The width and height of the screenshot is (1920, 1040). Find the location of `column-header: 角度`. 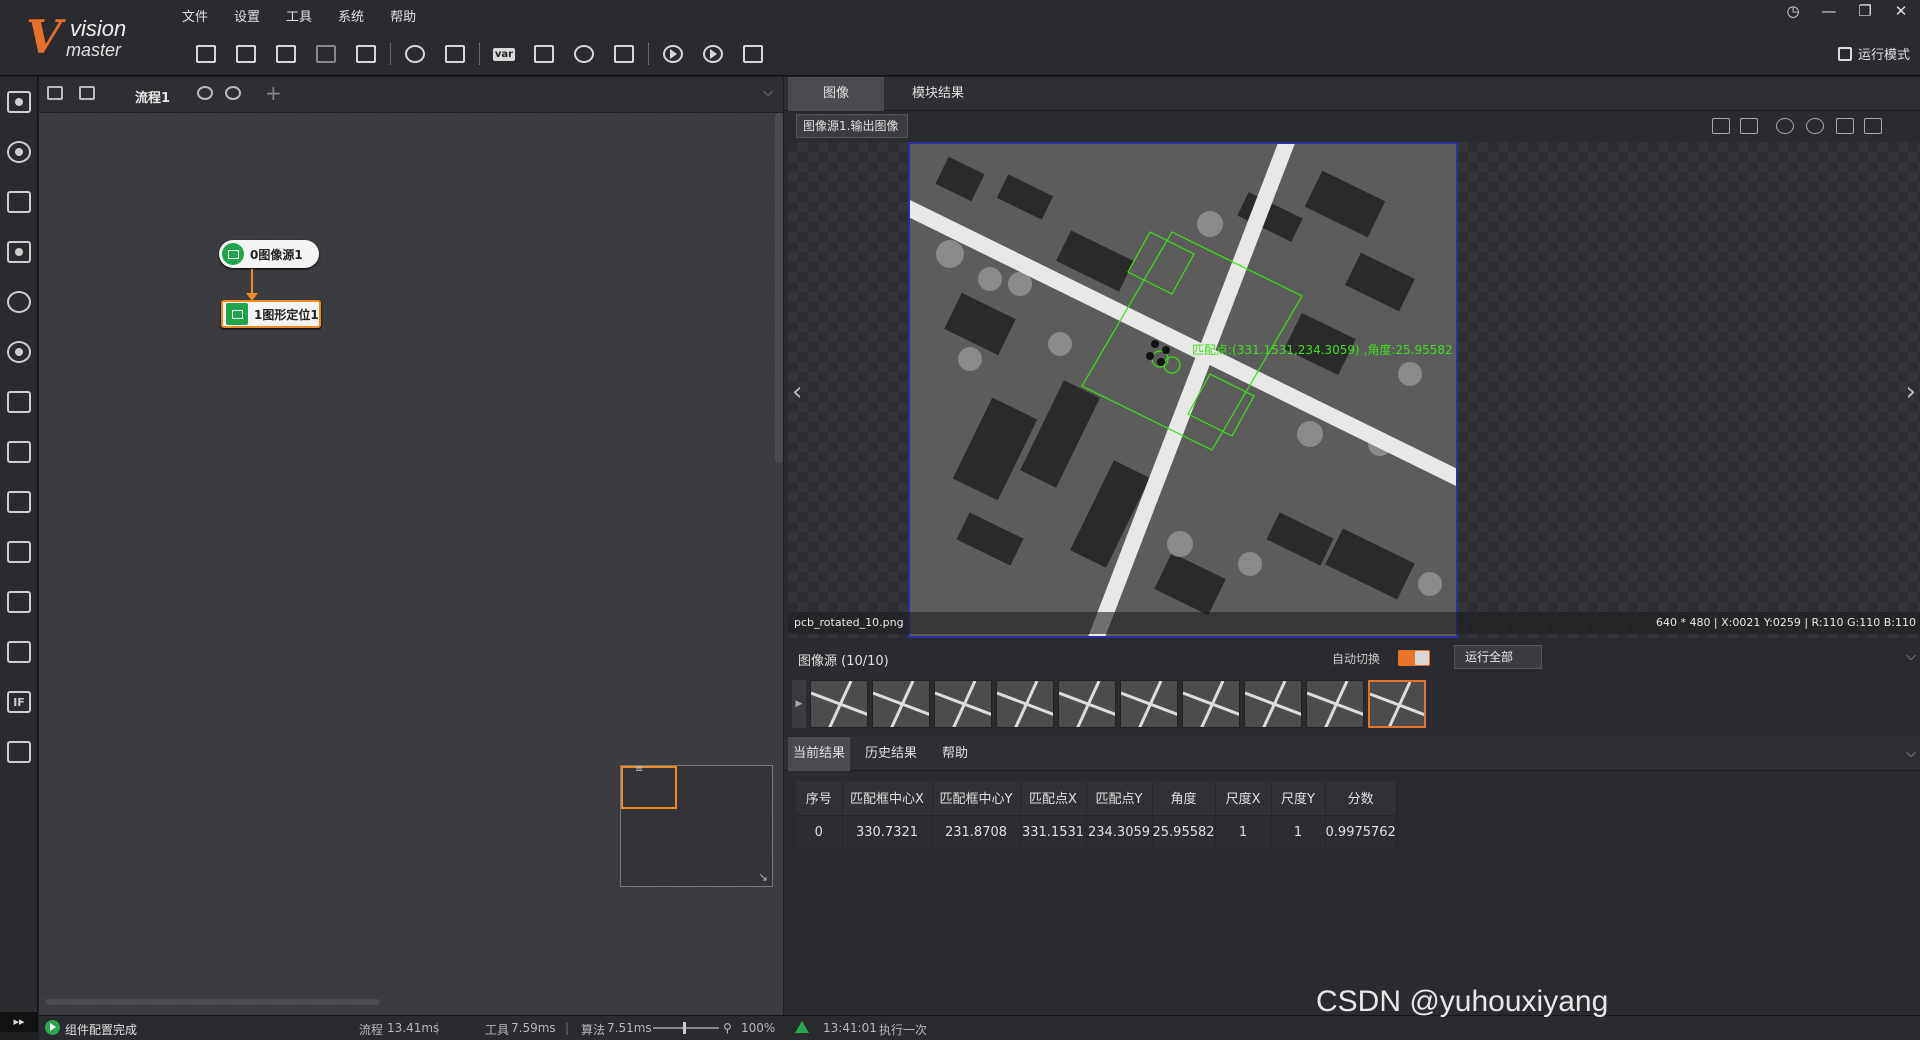

column-header: 角度 is located at coordinates (1184, 798).